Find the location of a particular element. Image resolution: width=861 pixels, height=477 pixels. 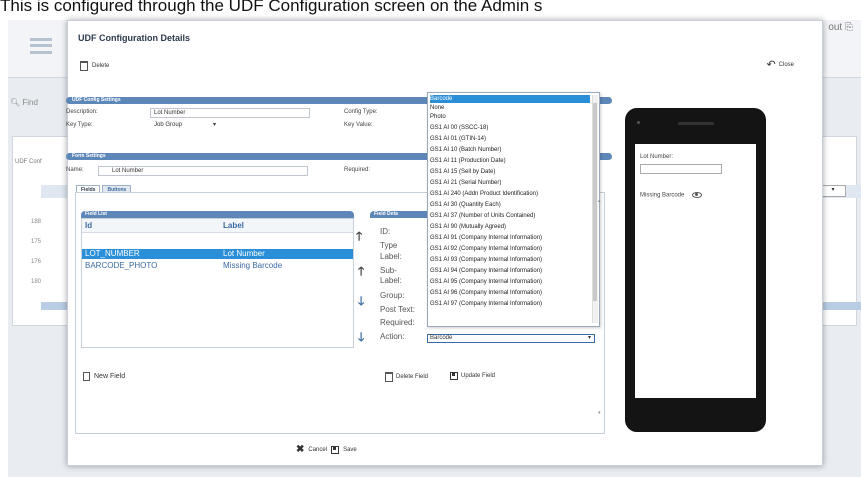

detail-required-label: Required: is located at coordinates (397, 322).